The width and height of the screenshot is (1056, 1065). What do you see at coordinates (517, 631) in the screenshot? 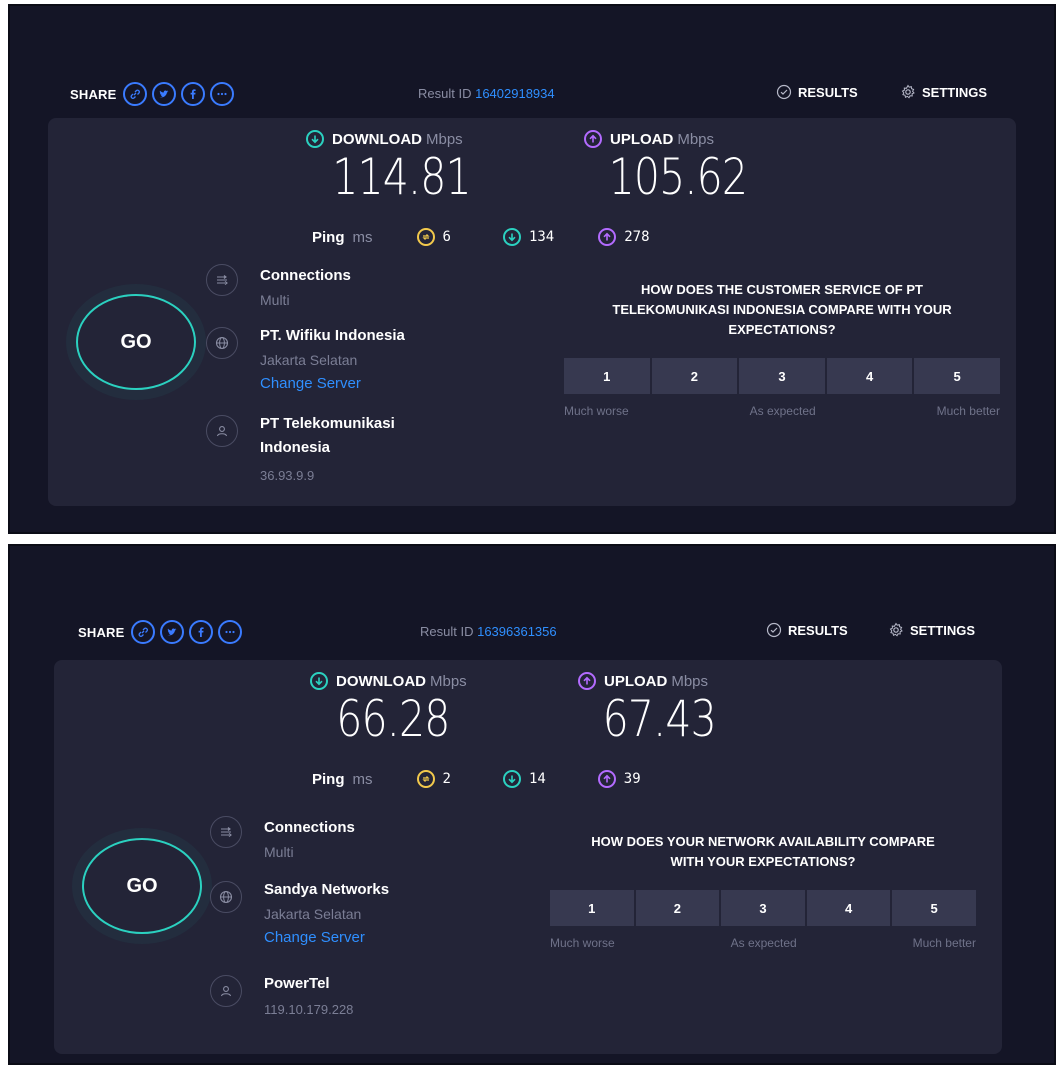
I see `result-id-value: 16396361356` at bounding box center [517, 631].